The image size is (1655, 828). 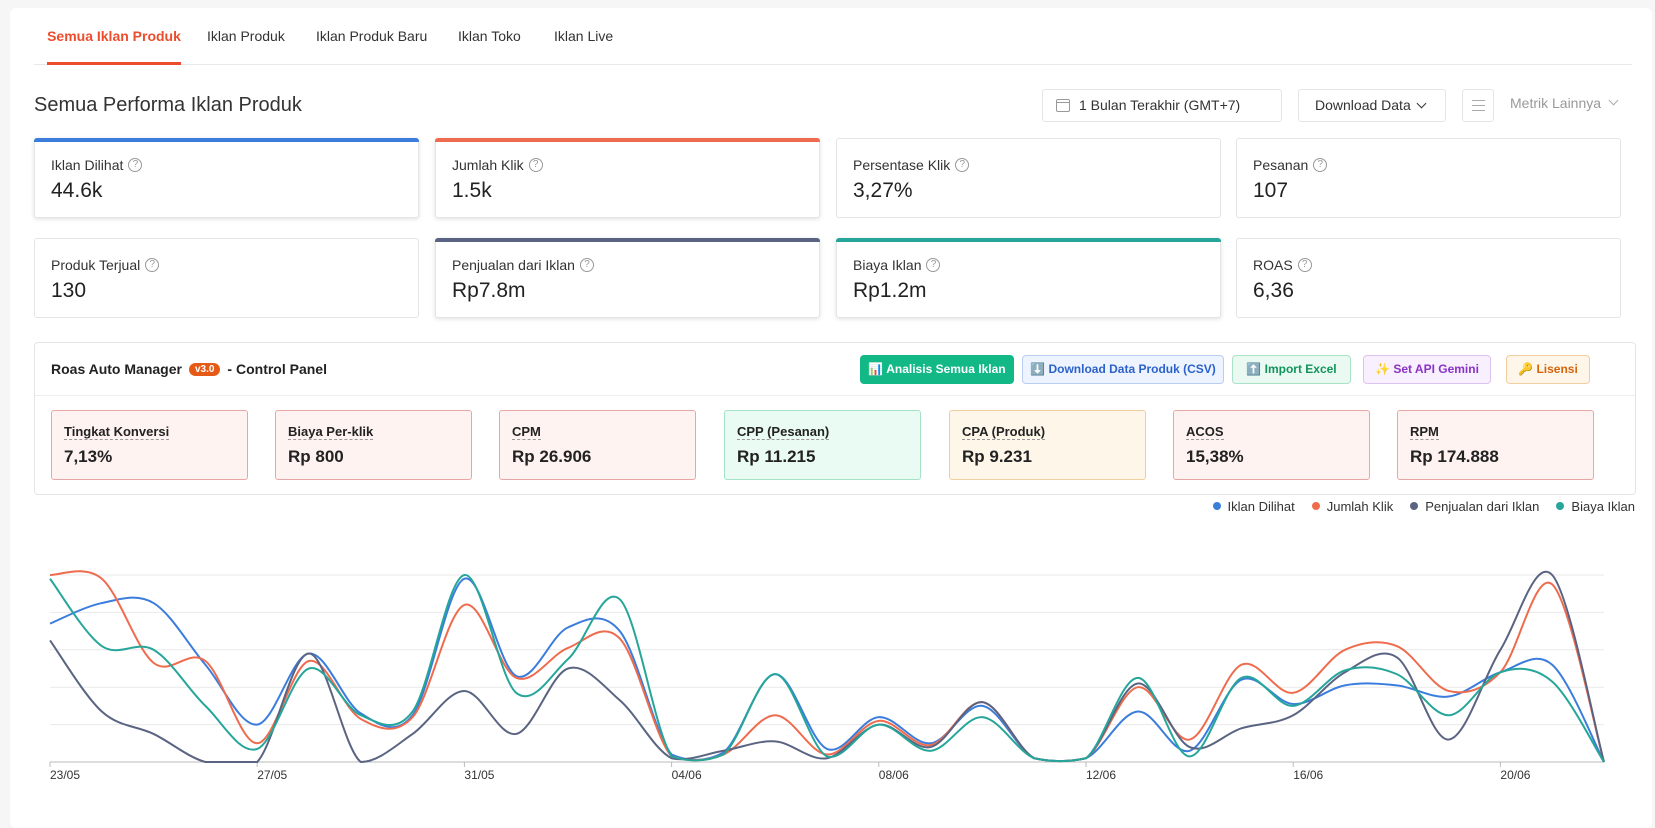 I want to click on x-tick-label: 04/06, so click(x=687, y=775).